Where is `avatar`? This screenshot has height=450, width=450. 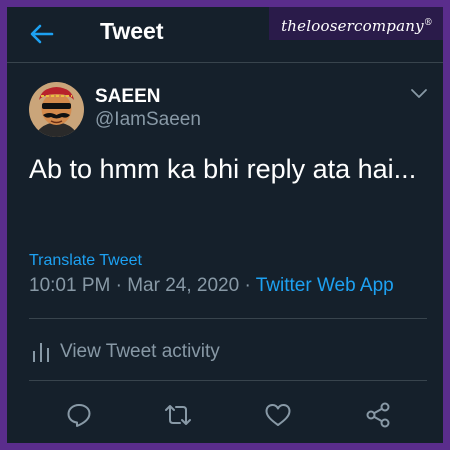 avatar is located at coordinates (56, 109).